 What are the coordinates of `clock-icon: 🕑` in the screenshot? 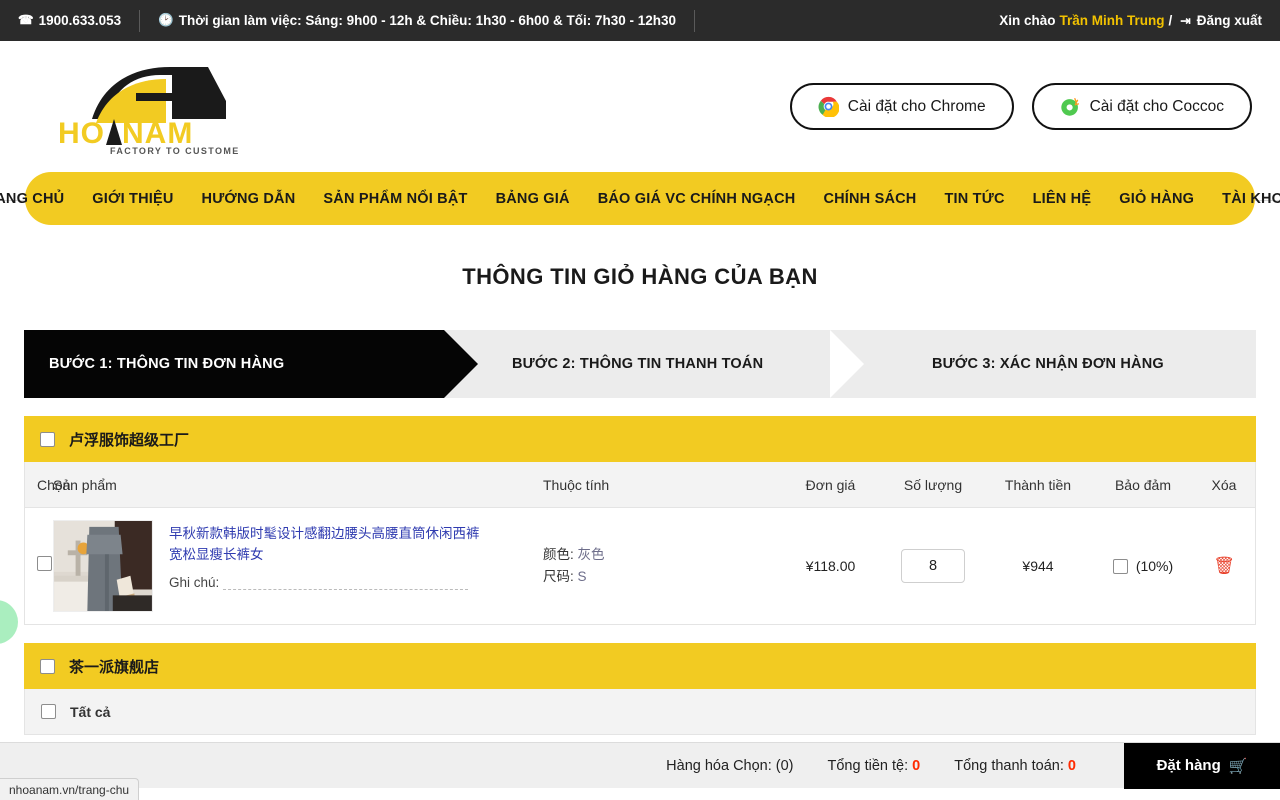 It's located at (166, 20).